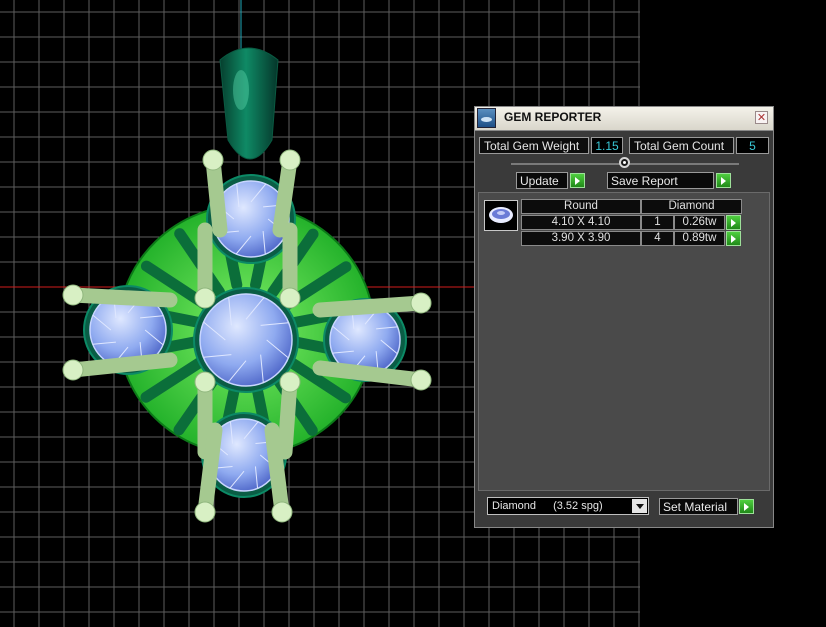 The width and height of the screenshot is (826, 627). What do you see at coordinates (542, 180) in the screenshot?
I see `update-button: Update` at bounding box center [542, 180].